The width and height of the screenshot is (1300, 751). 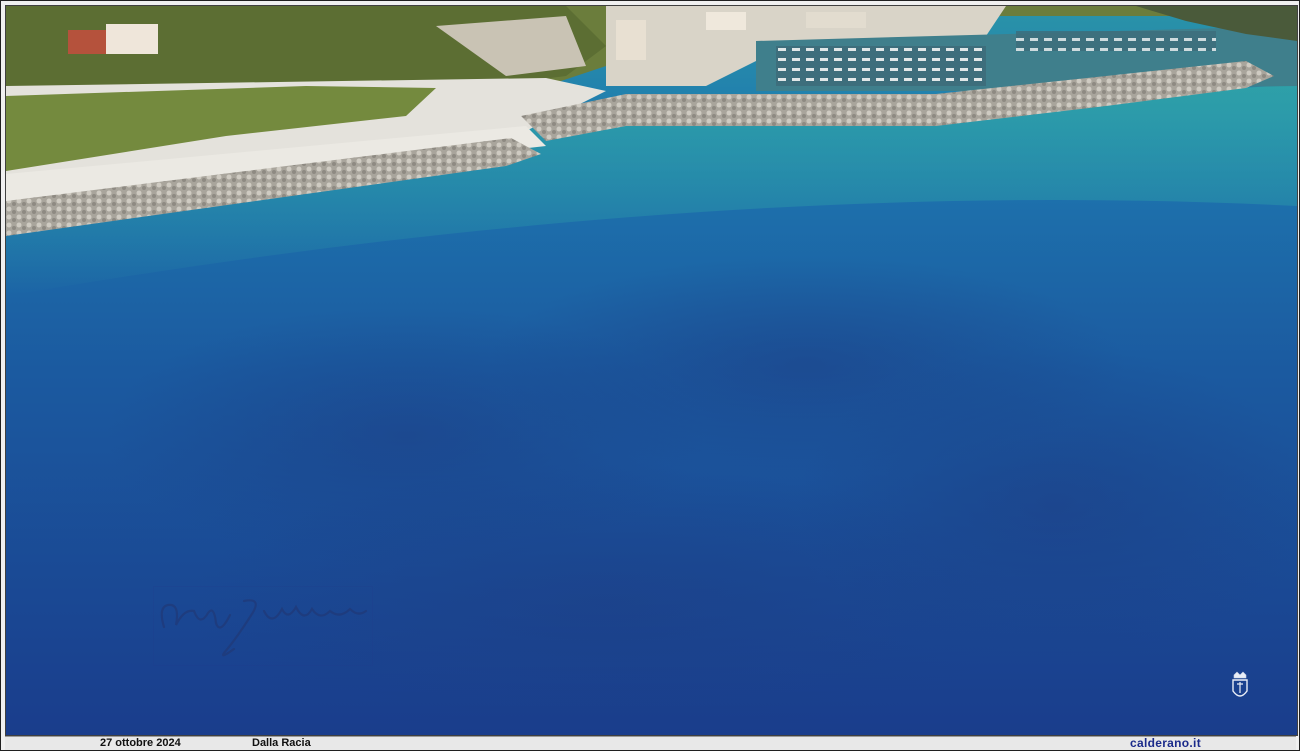 I want to click on caption-date: 27 ottobre 2024, so click(x=140, y=743).